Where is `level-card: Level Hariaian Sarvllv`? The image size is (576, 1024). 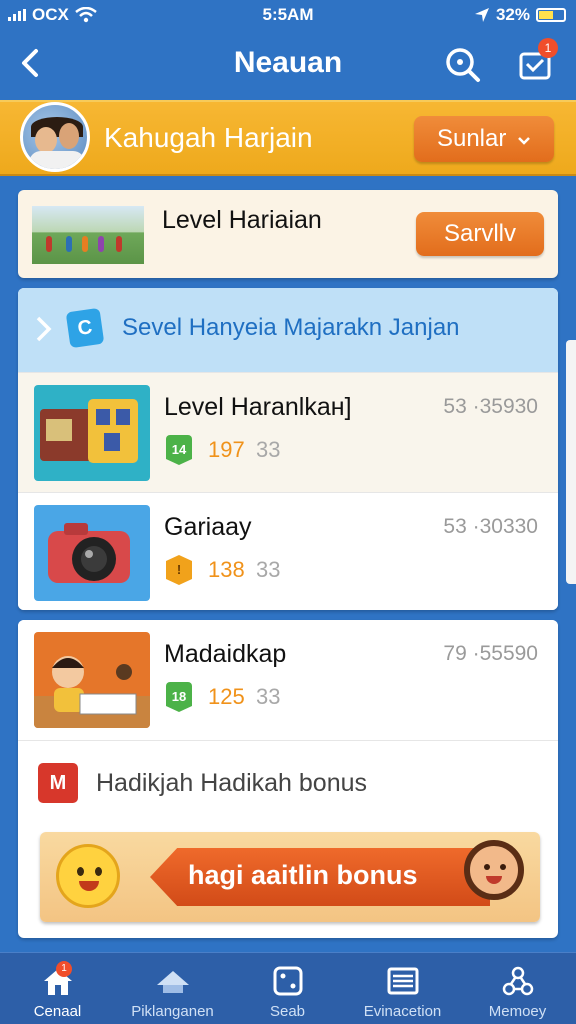
level-card: Level Hariaian Sarvllv is located at coordinates (288, 234).